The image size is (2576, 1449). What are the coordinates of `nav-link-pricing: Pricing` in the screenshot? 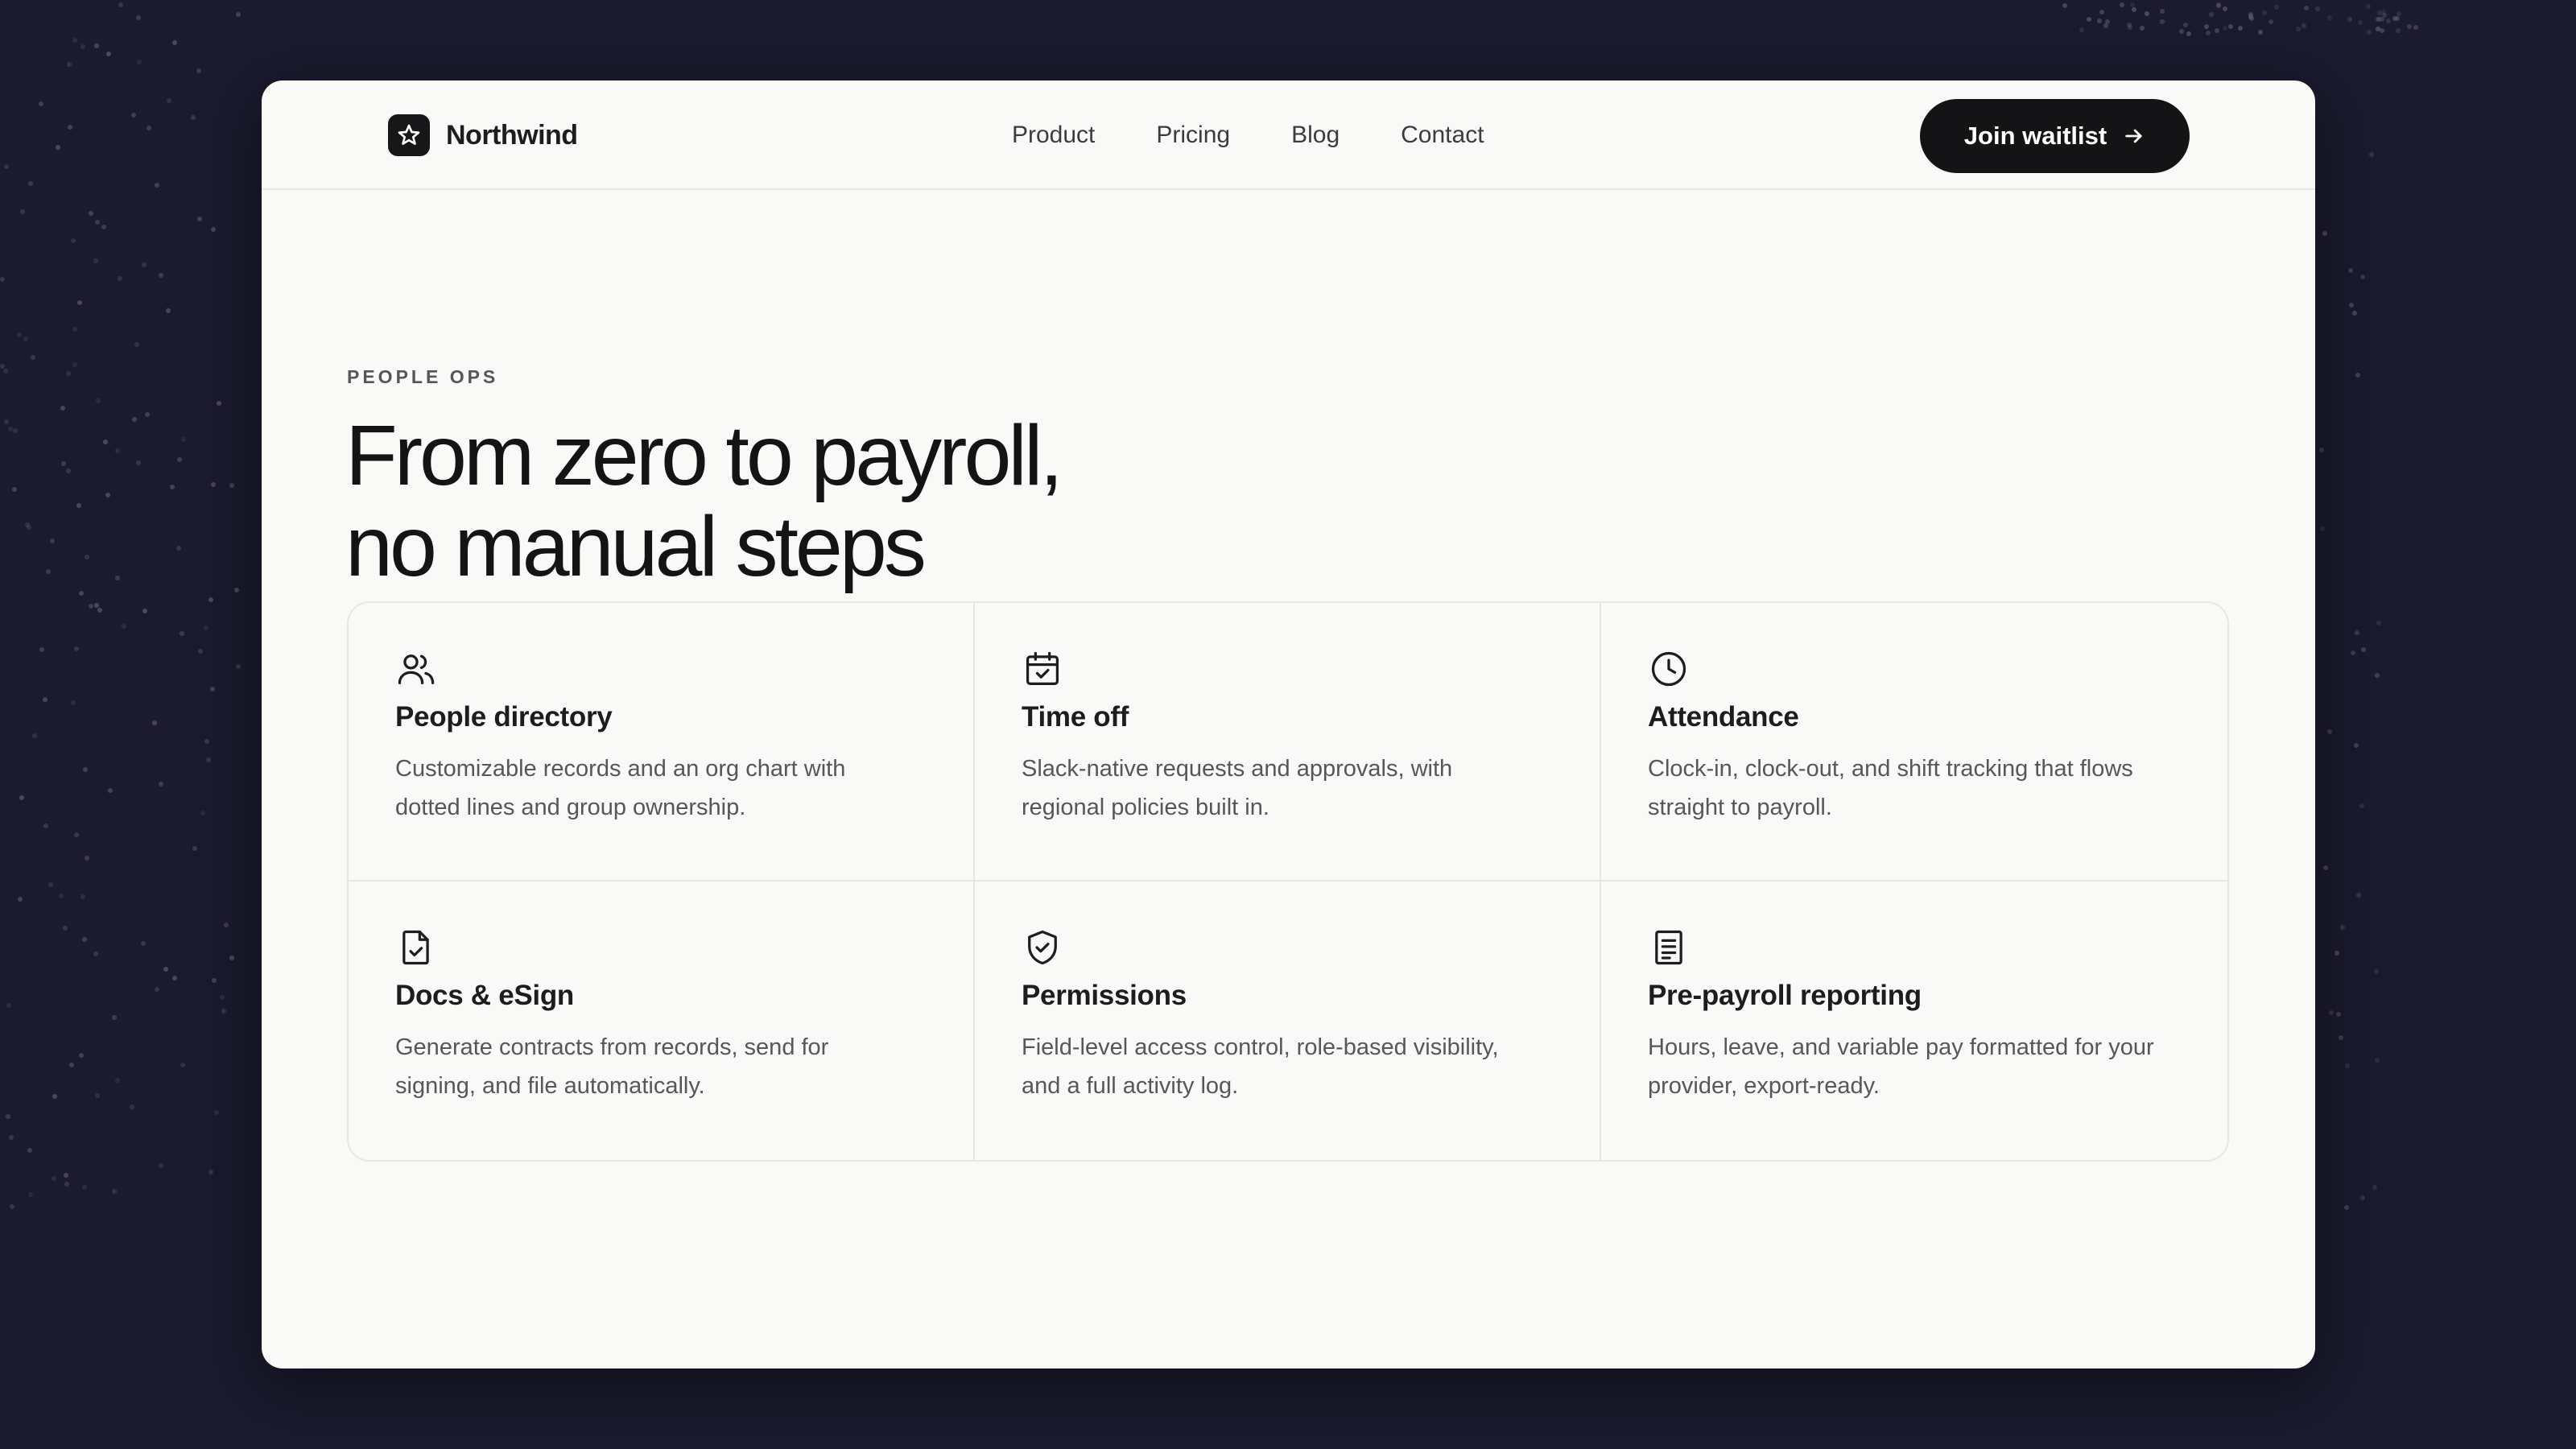 It's located at (1193, 135).